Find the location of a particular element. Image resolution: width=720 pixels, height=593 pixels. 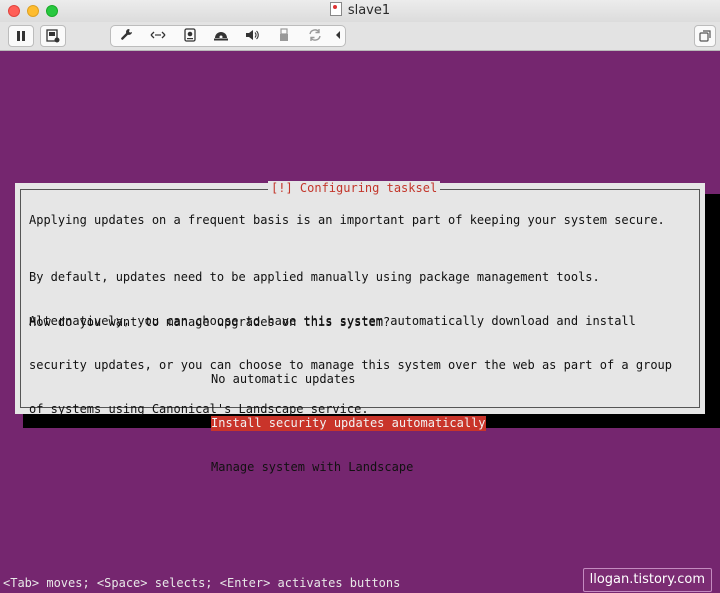

window-title-text: slave1 is located at coordinates (369, 10).